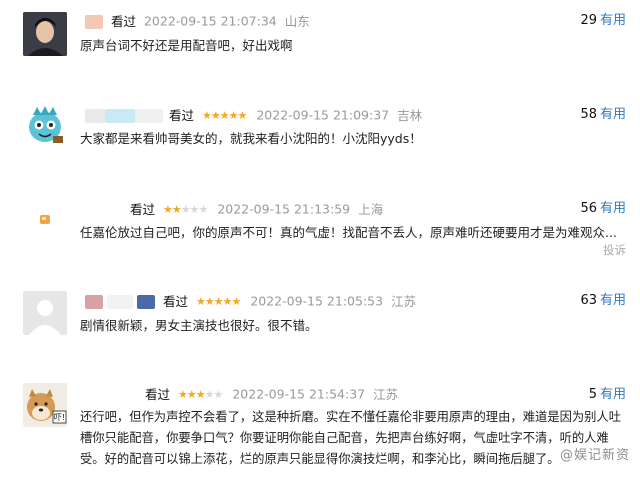  I want to click on review-content: 原声台词不好还是用配音吧，好出戏啊, so click(186, 45).